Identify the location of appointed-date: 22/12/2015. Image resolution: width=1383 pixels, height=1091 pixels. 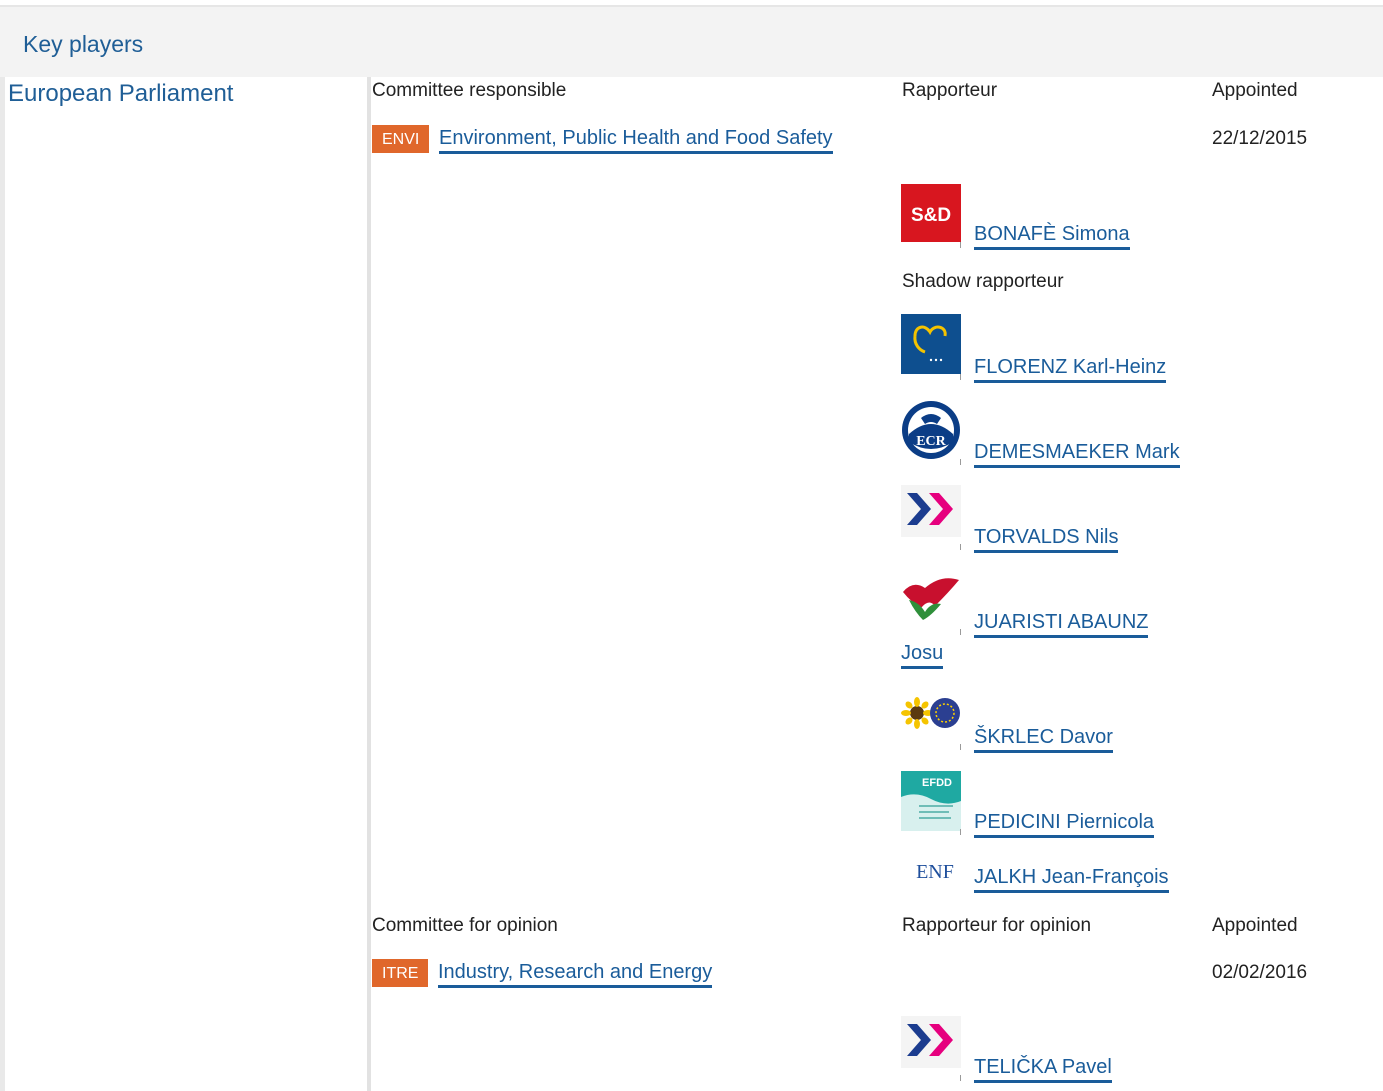
(1260, 138).